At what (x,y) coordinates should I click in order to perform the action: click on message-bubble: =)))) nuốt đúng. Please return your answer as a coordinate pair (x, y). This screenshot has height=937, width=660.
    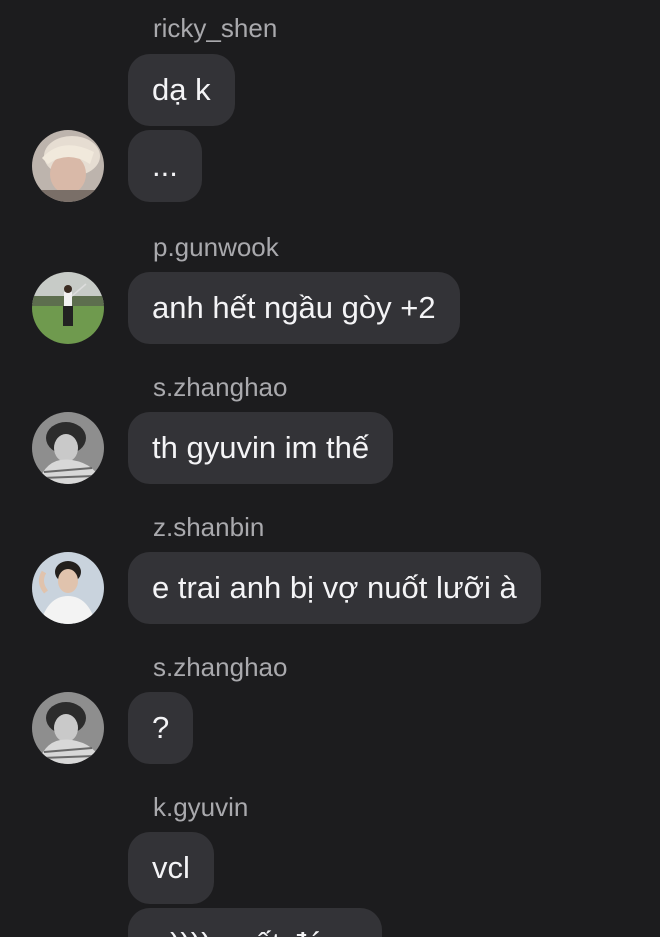
    Looking at the image, I should click on (255, 922).